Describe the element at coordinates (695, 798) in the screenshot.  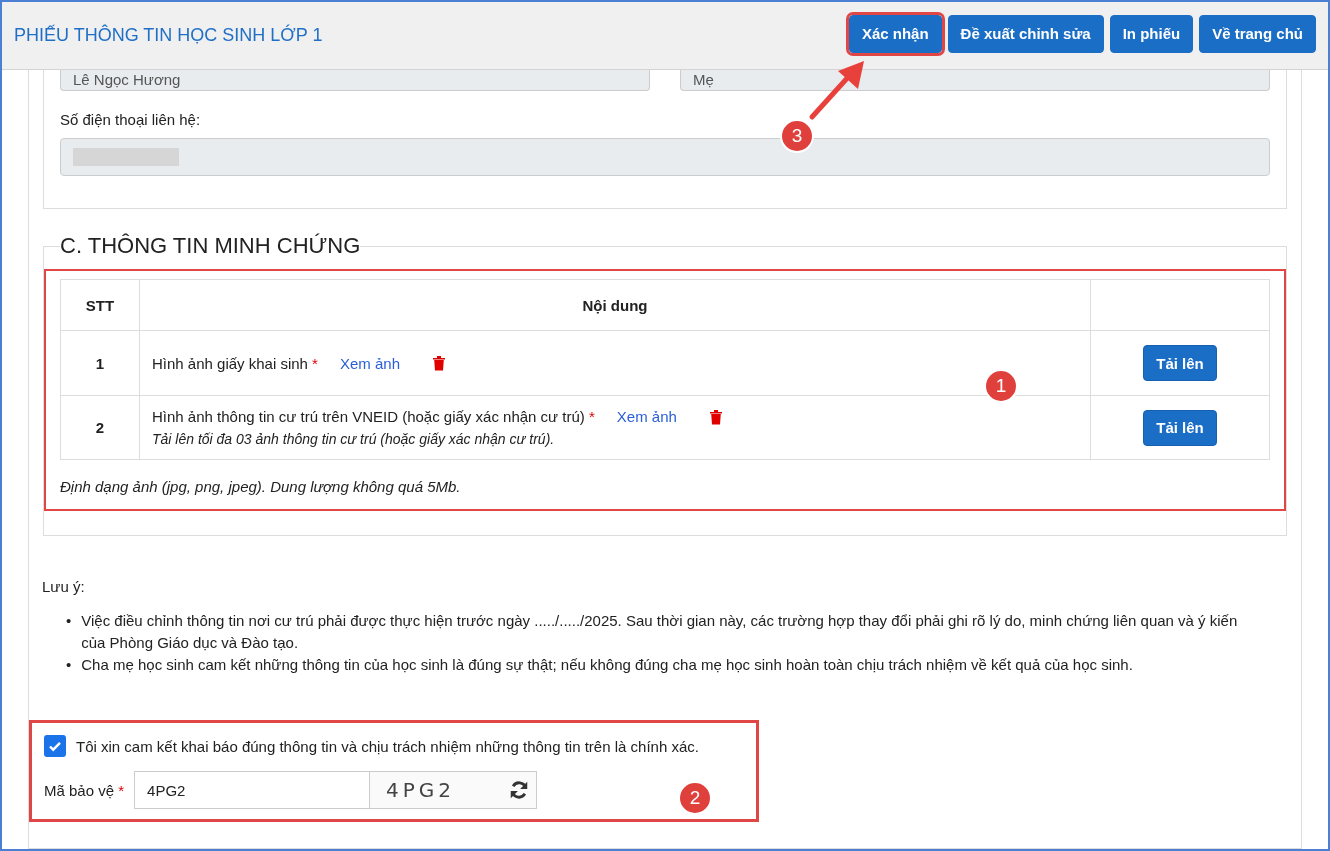
I see `step-badge: 2` at that location.